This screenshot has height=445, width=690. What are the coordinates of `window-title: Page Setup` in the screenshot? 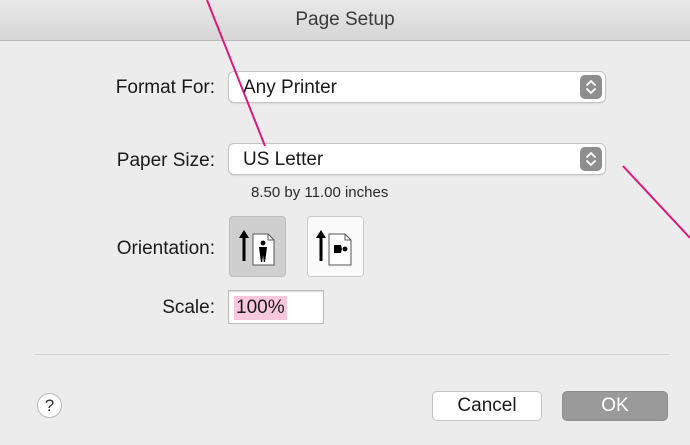 It's located at (345, 19).